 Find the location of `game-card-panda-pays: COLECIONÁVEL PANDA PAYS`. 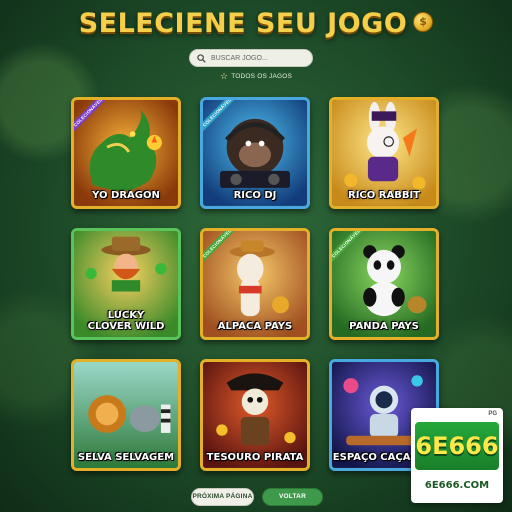

game-card-panda-pays: COLECIONÁVEL PANDA PAYS is located at coordinates (384, 284).